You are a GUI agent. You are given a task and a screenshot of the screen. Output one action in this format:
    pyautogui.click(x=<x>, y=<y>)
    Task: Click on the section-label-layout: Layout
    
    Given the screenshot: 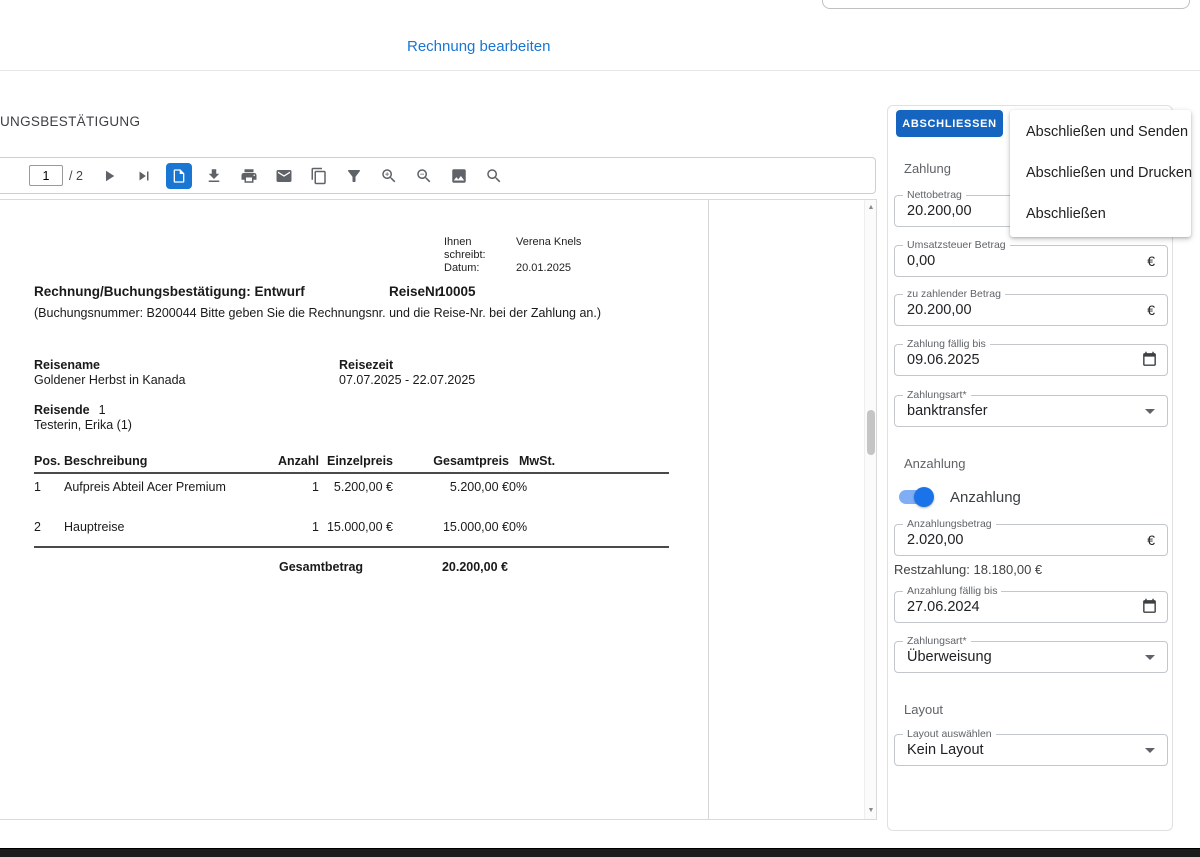 What is the action you would take?
    pyautogui.click(x=924, y=709)
    